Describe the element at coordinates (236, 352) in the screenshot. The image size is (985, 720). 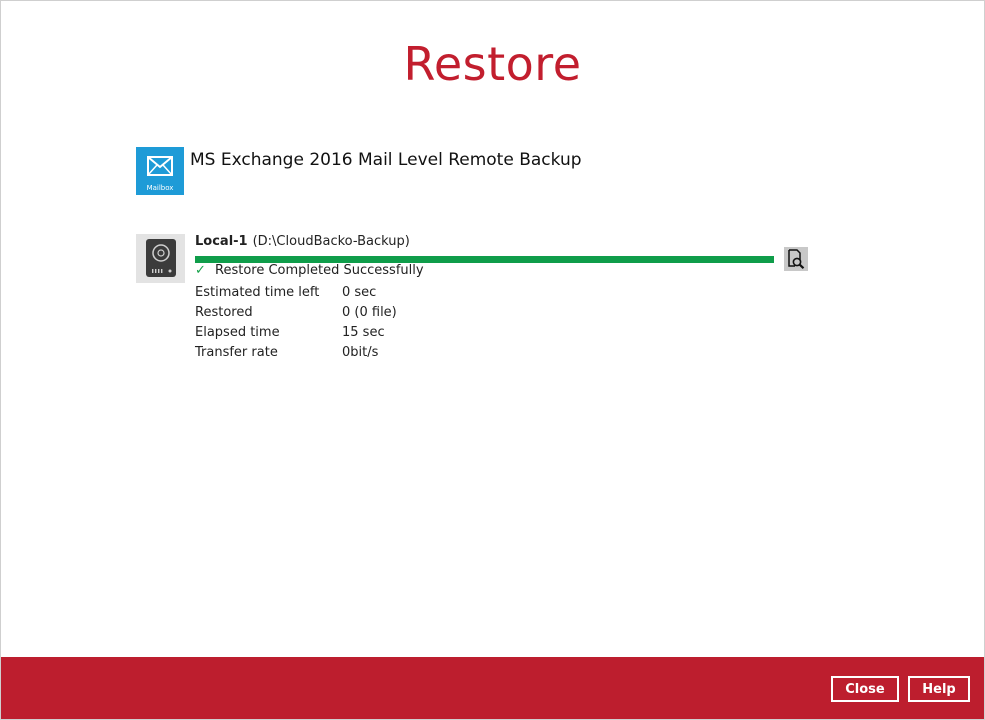
I see `stat-label: Transfer rate` at that location.